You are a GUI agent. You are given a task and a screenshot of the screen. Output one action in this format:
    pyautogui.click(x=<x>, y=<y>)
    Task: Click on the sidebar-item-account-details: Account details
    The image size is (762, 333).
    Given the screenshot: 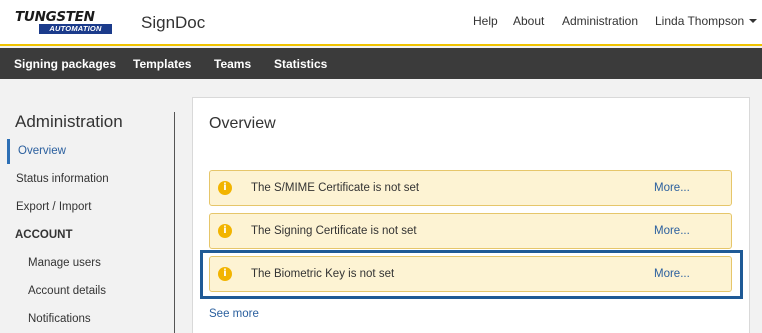 What is the action you would take?
    pyautogui.click(x=67, y=291)
    